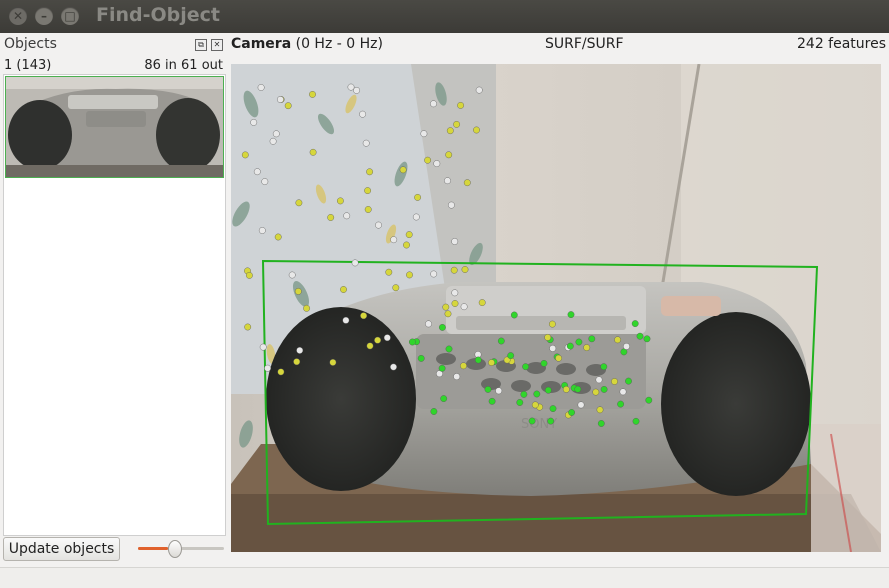  I want to click on close-panel-icon: ✕, so click(217, 45).